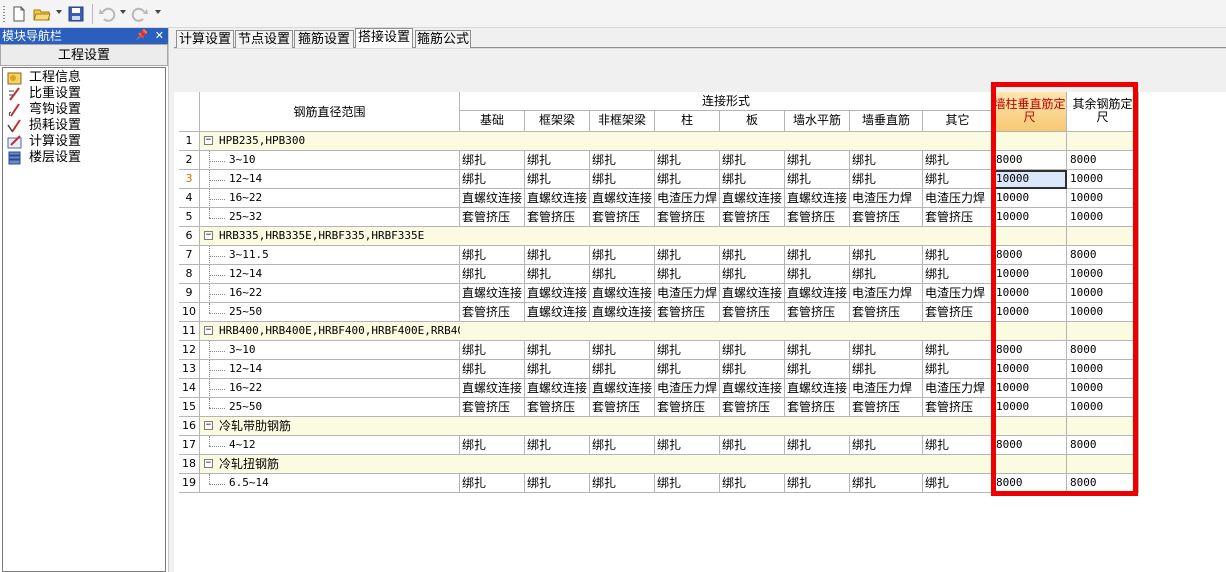  I want to click on tab-node-settings: 节点设置, so click(264, 39).